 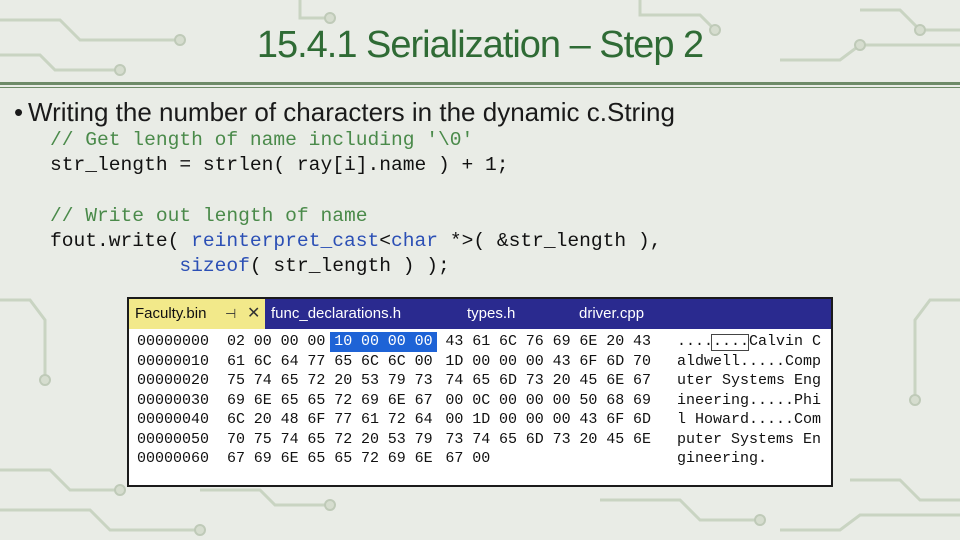 I want to click on hex-byte: 76, so click(x=535, y=342).